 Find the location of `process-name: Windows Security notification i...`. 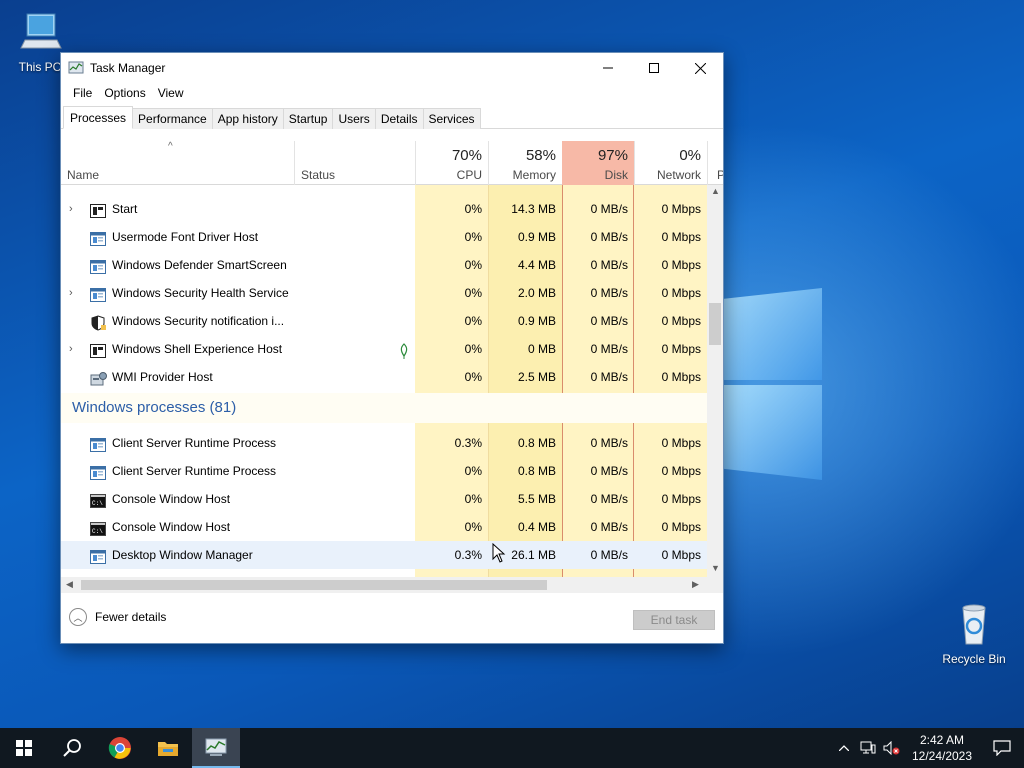

process-name: Windows Security notification i... is located at coordinates (198, 321).